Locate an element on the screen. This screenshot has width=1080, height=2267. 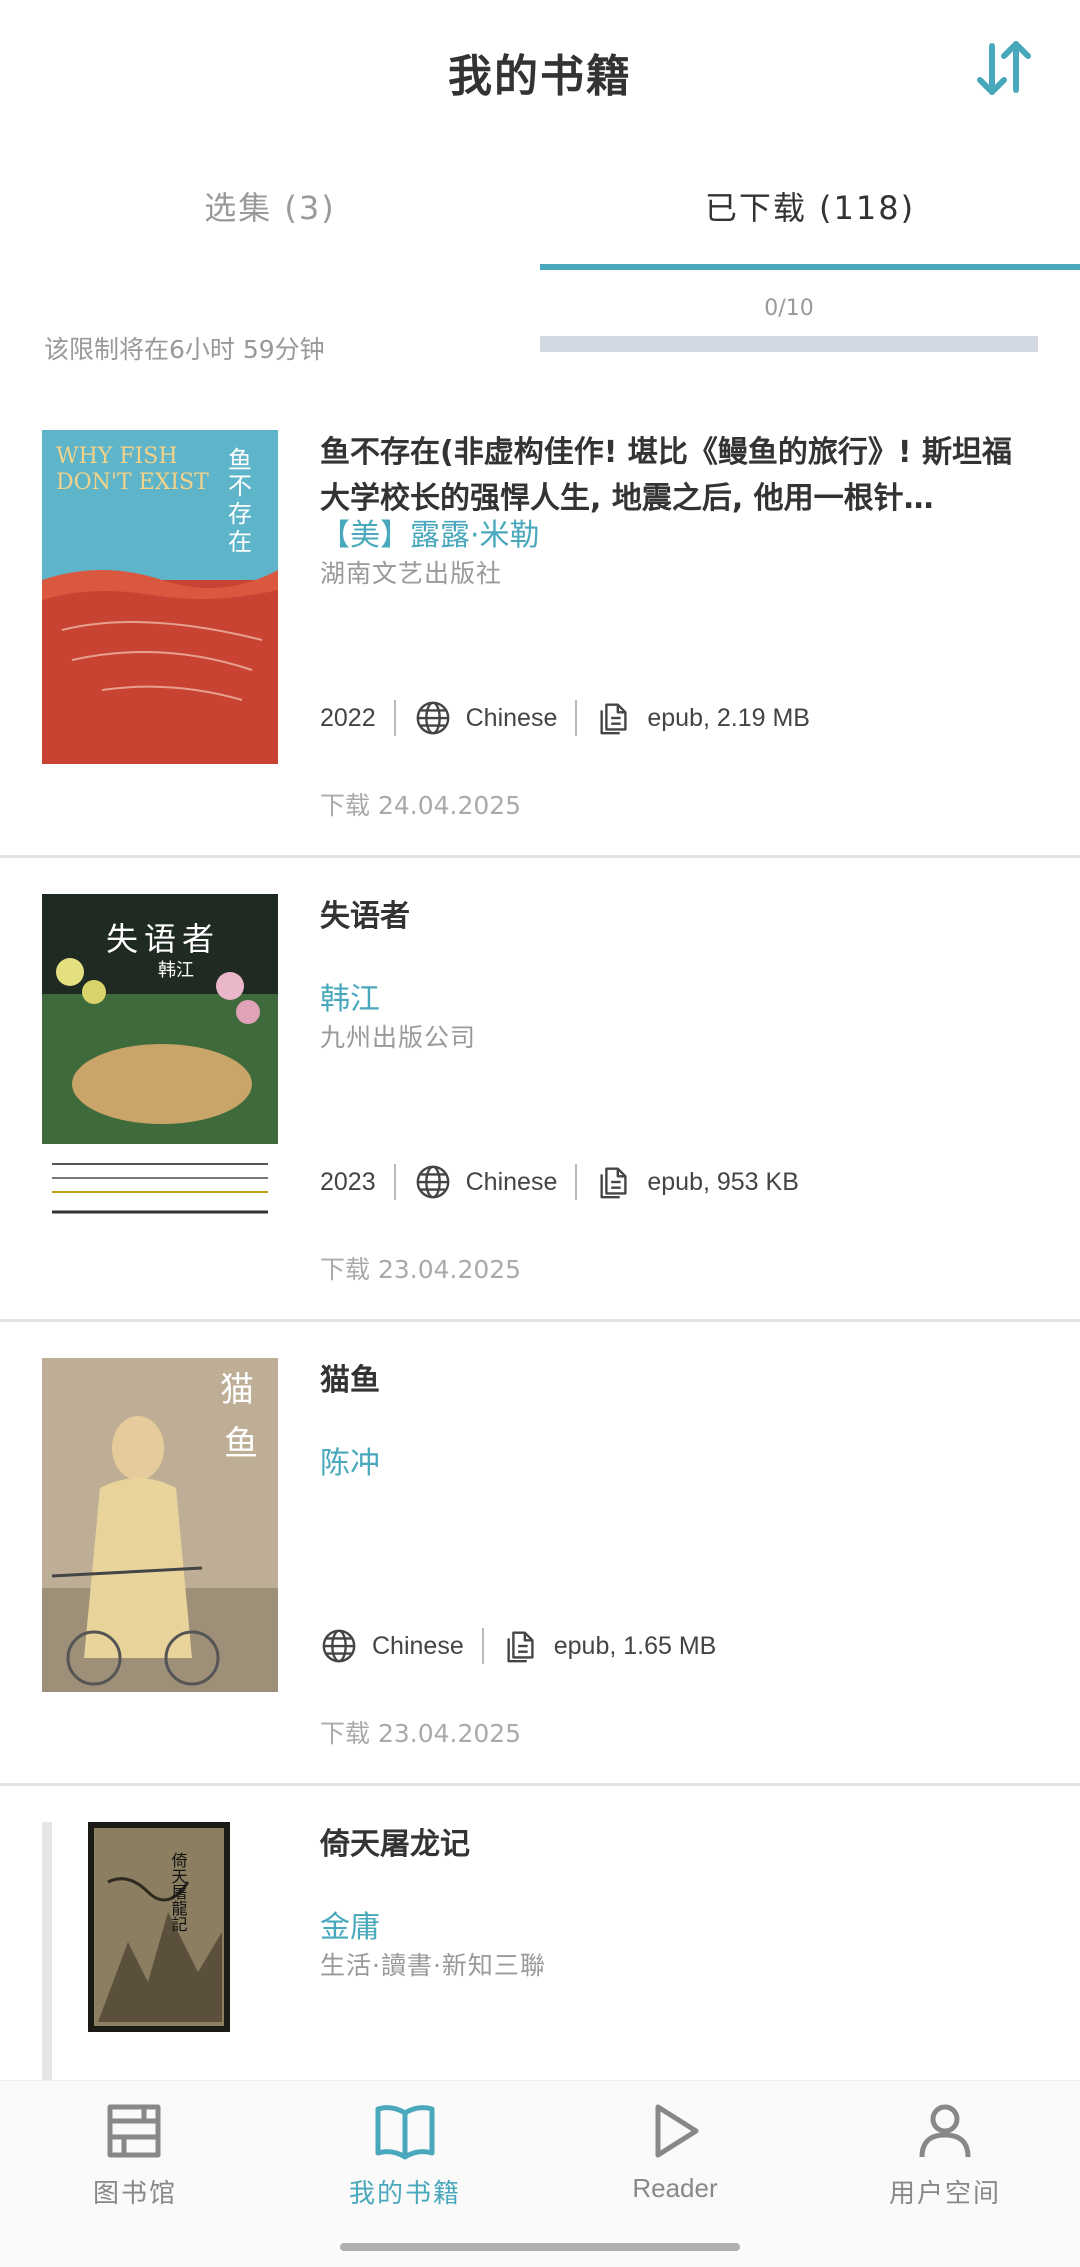
cover-title-en: WHY FISH is located at coordinates (117, 456).